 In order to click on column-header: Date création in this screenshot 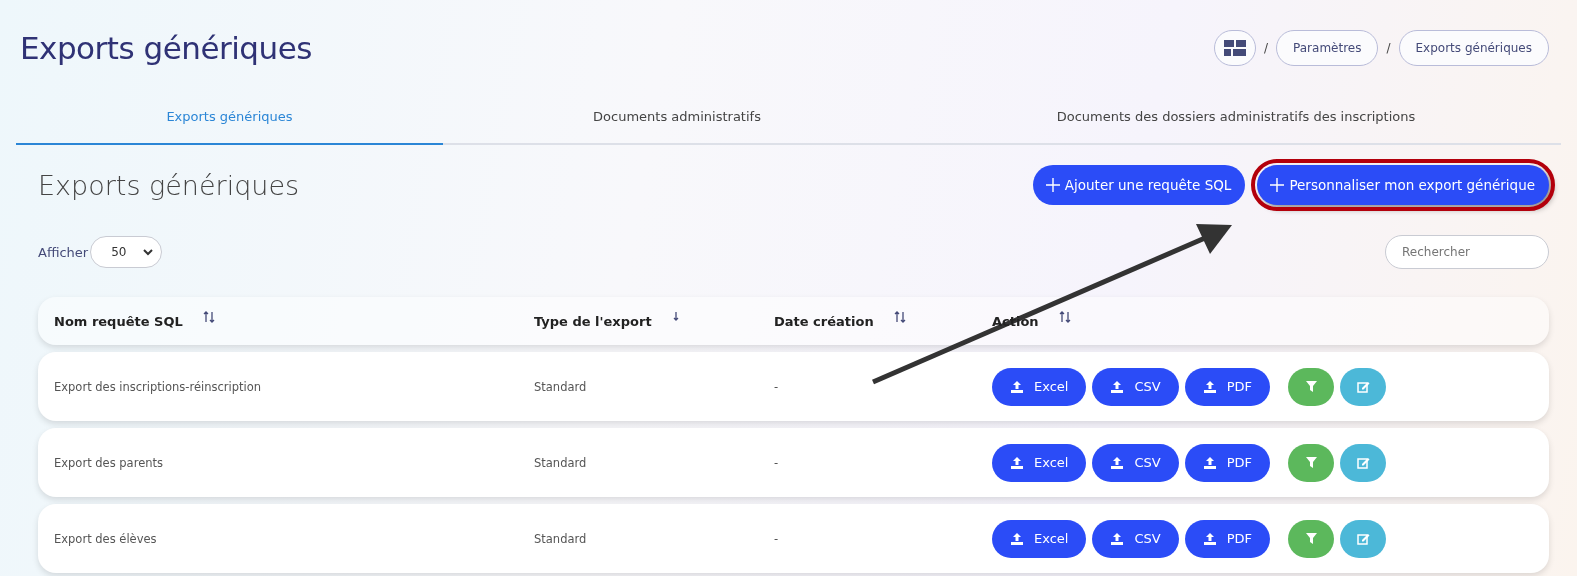, I will do `click(824, 321)`.